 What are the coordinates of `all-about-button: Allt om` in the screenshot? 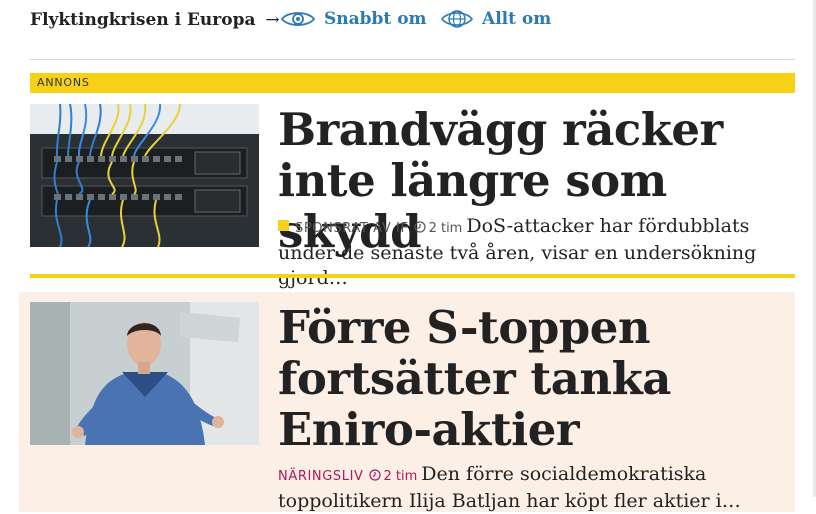 It's located at (495, 19).